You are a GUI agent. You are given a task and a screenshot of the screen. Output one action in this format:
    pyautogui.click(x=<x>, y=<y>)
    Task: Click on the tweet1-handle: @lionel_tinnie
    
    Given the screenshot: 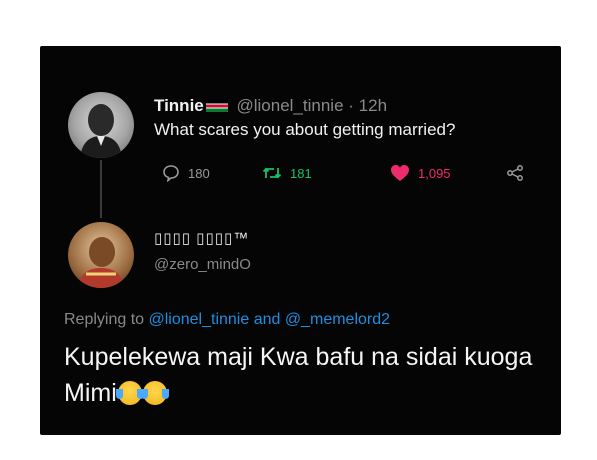 What is the action you would take?
    pyautogui.click(x=289, y=105)
    